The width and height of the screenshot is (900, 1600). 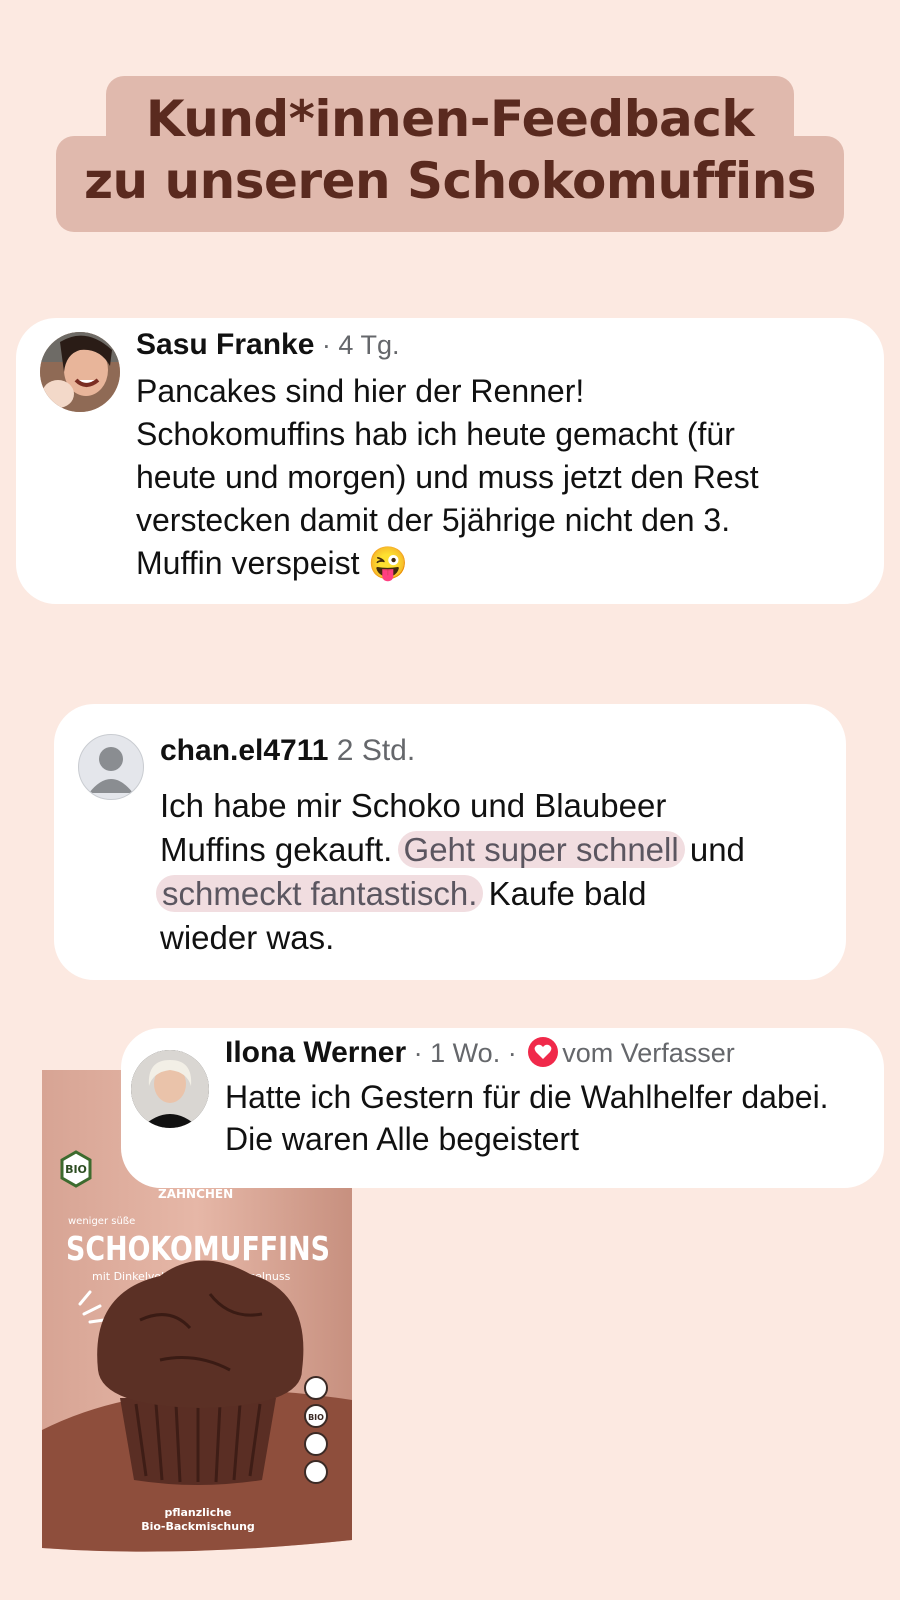 I want to click on title-line-1: Kund*innen-Feedback, so click(x=450, y=119).